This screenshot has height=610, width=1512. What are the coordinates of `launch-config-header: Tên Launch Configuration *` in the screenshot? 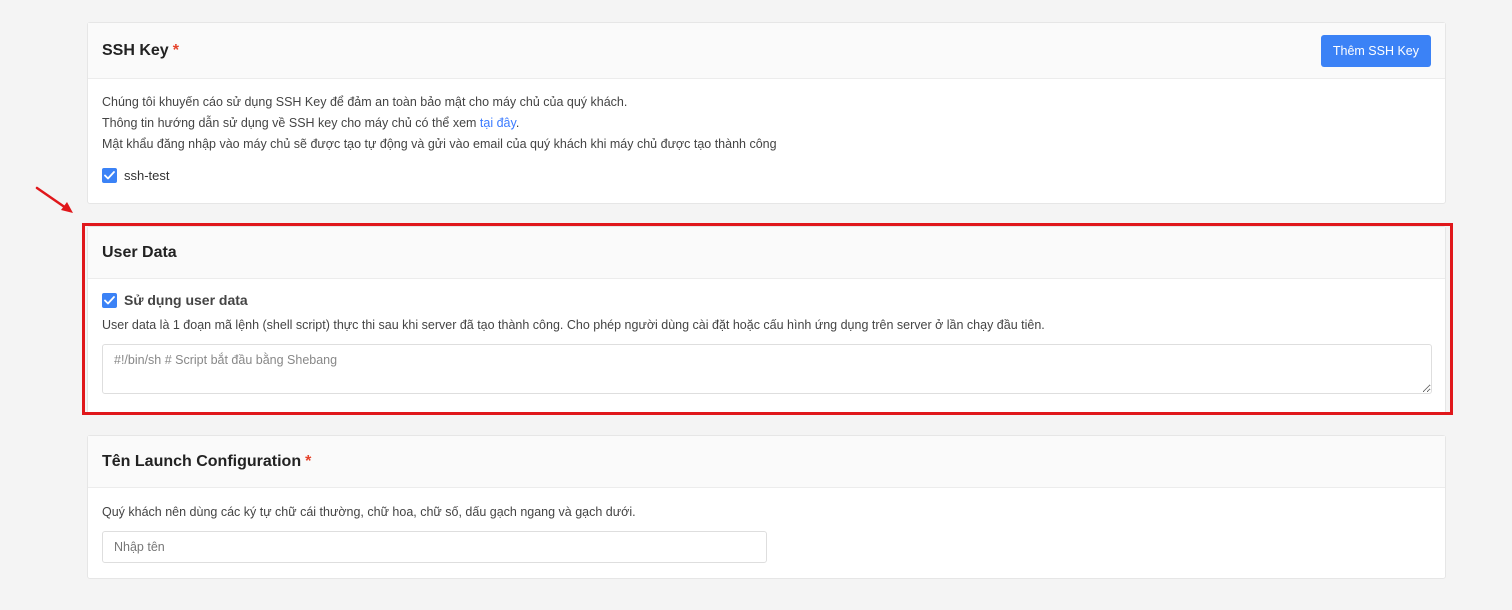 It's located at (766, 462).